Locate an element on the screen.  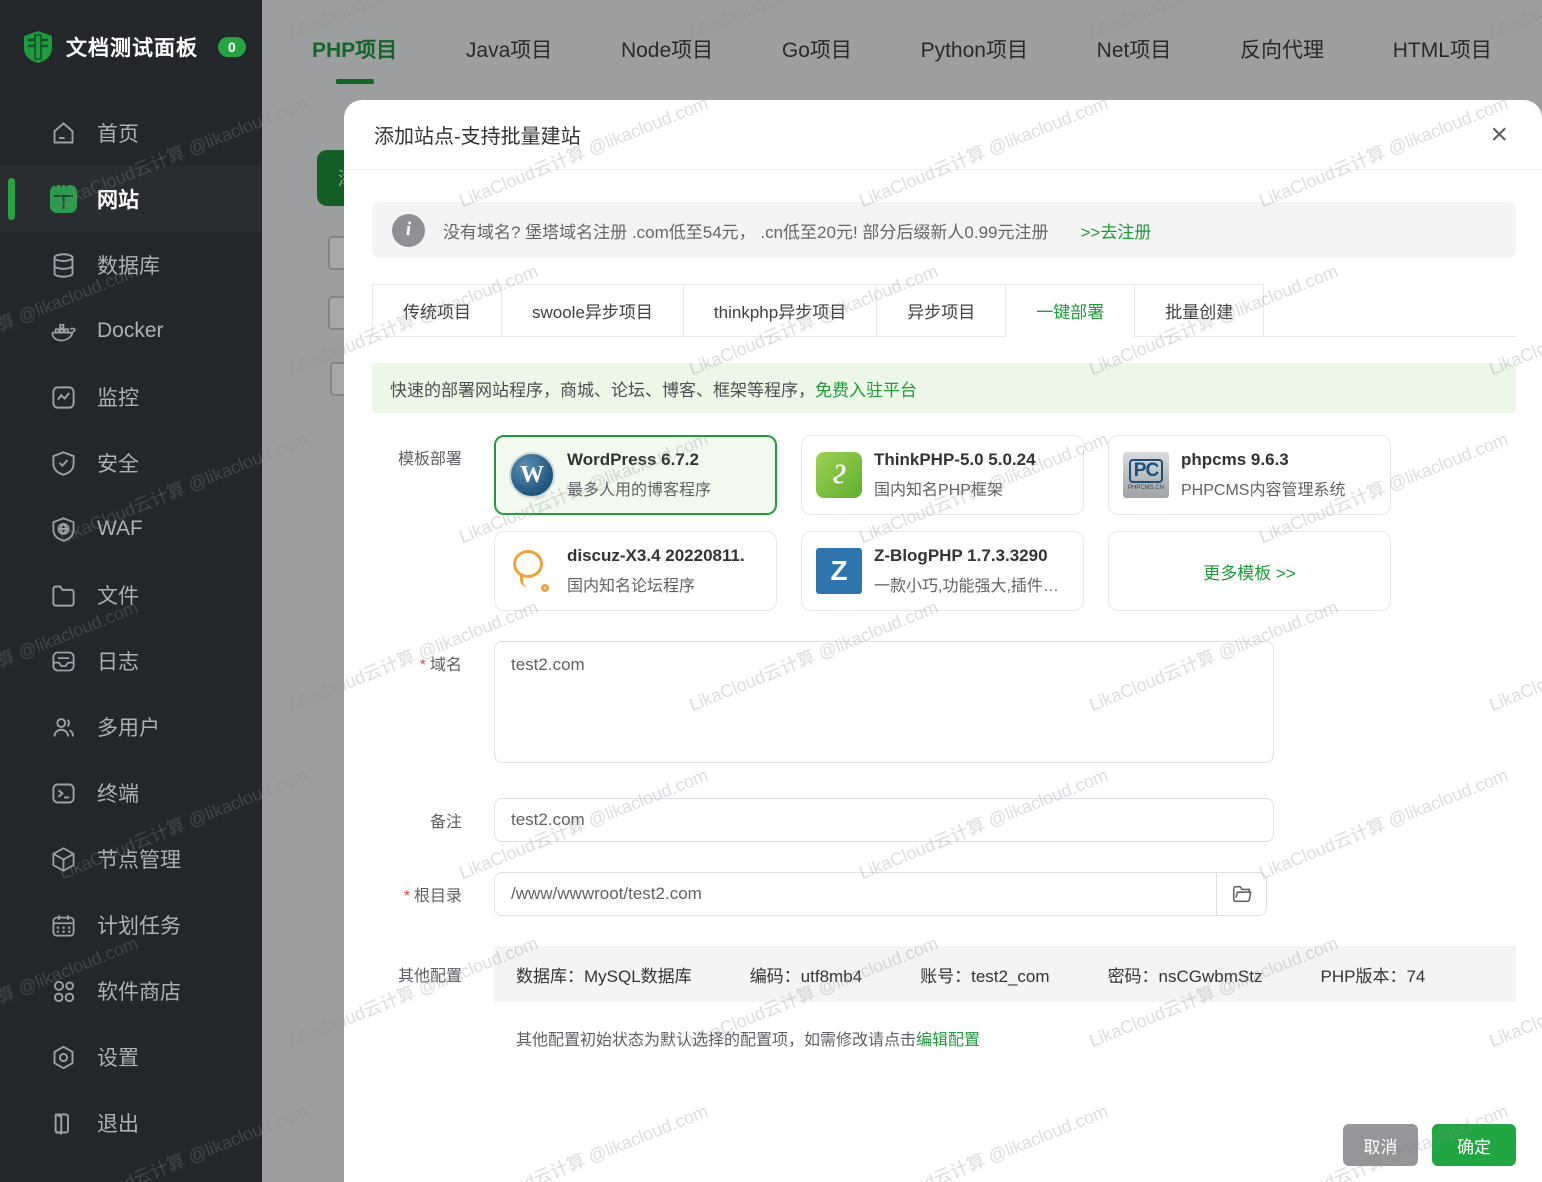
info-icon: i is located at coordinates (408, 230).